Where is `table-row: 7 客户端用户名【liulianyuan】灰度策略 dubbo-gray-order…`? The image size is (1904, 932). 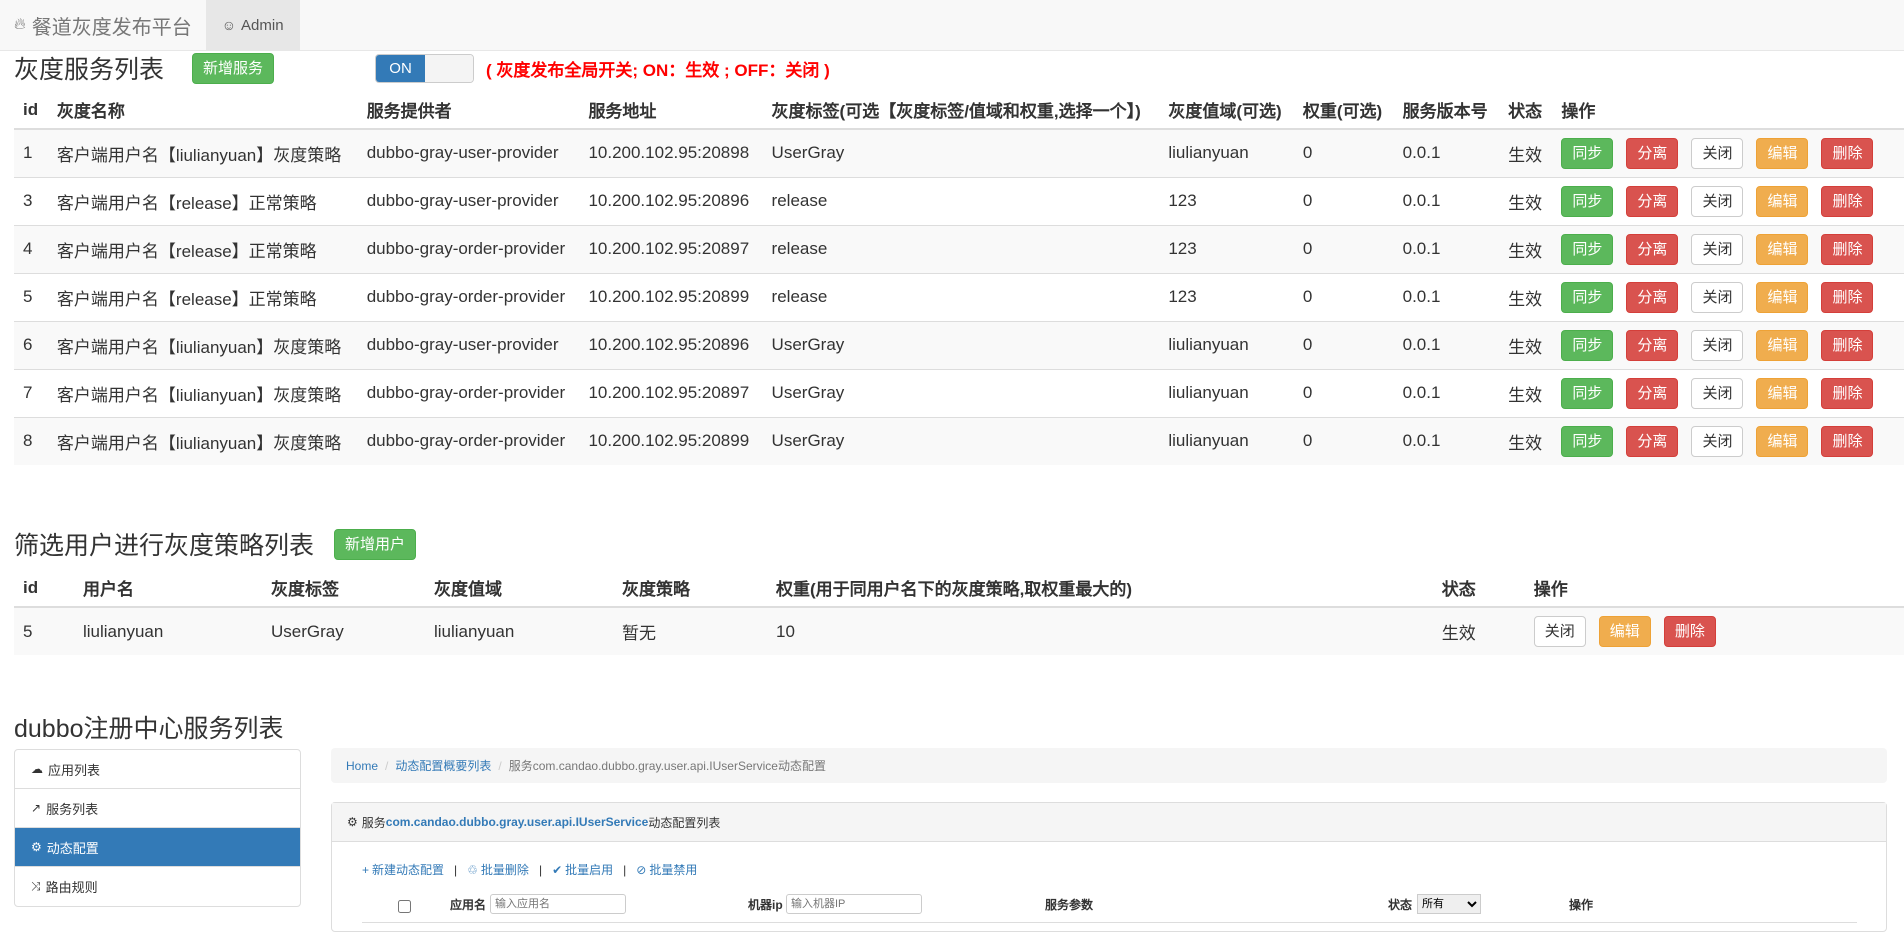
table-row: 7 客户端用户名【liulianyuan】灰度策略 dubbo-gray-order… is located at coordinates (959, 392).